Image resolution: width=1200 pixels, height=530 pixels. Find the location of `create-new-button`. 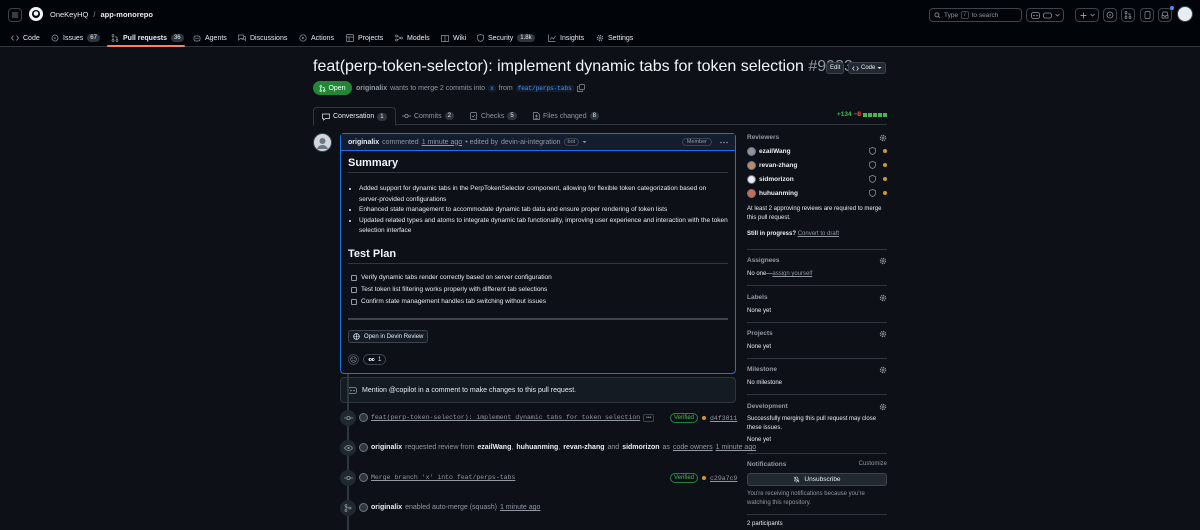

create-new-button is located at coordinates (1087, 15).